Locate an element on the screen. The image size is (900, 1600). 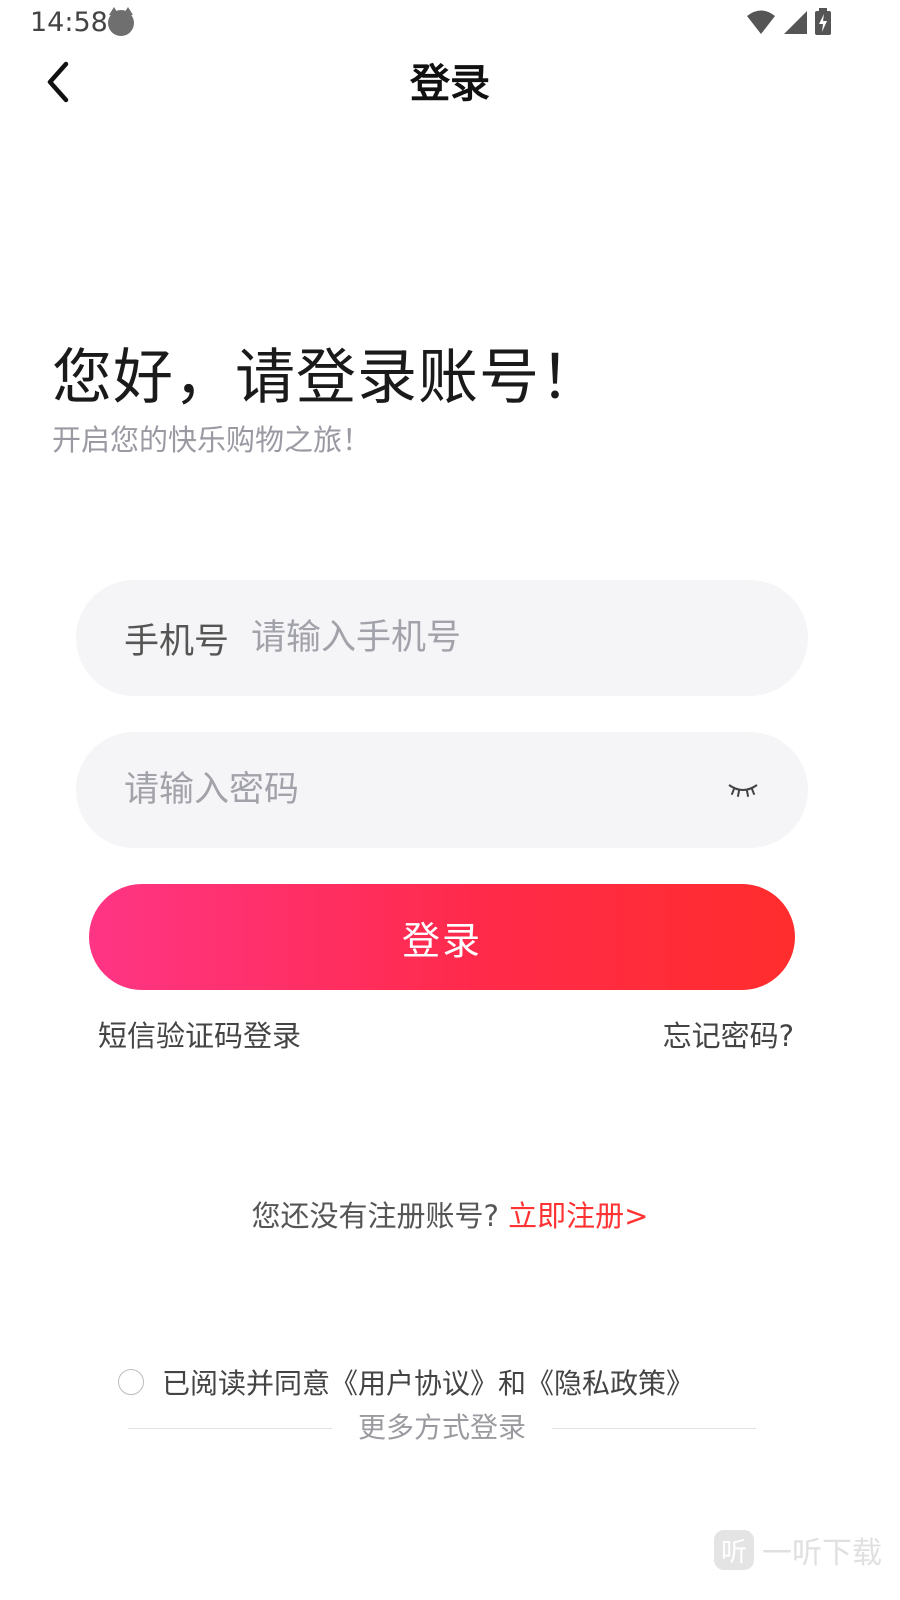
agreement-text: 已阅读并同意《用户协议》和《隐私政策》 is located at coordinates (428, 1382).